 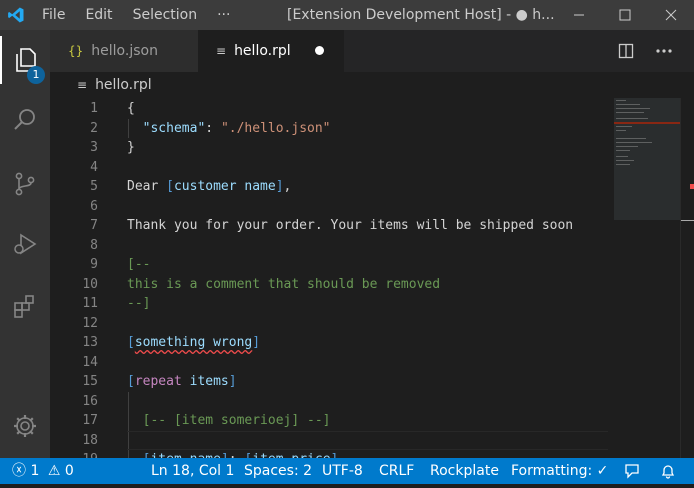 I want to click on code-token: "./hello.json", so click(x=275, y=128).